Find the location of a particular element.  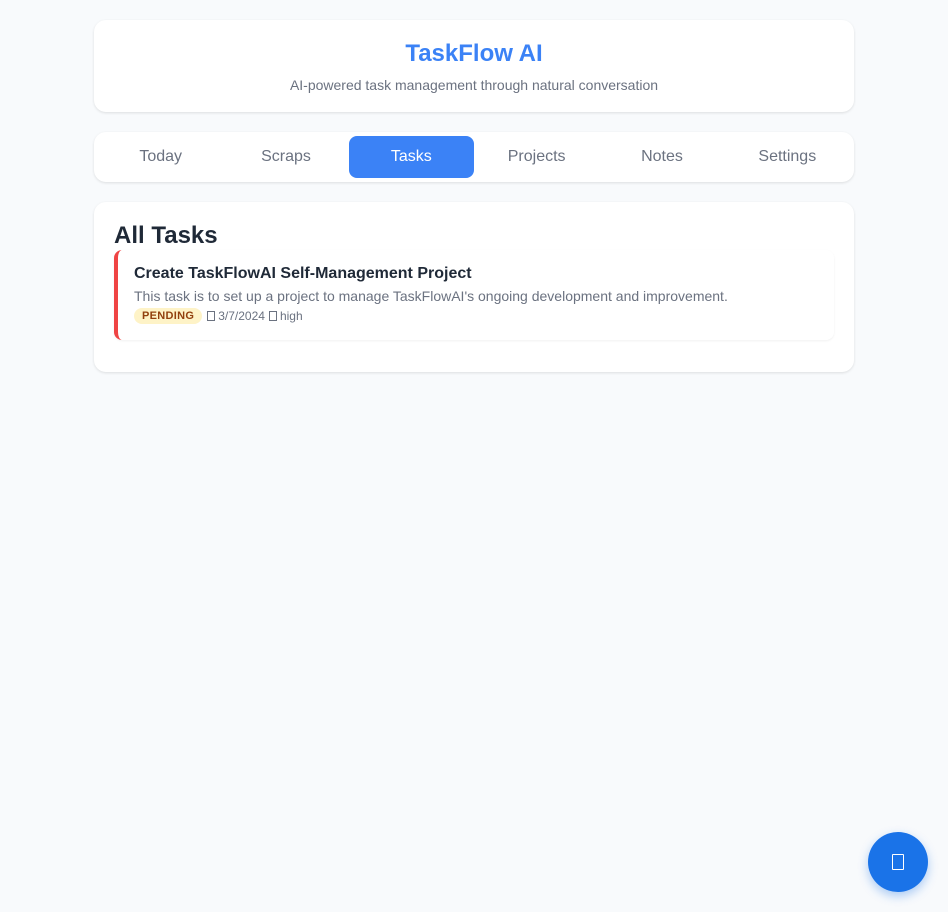

tab-notes: Notes is located at coordinates (661, 157).